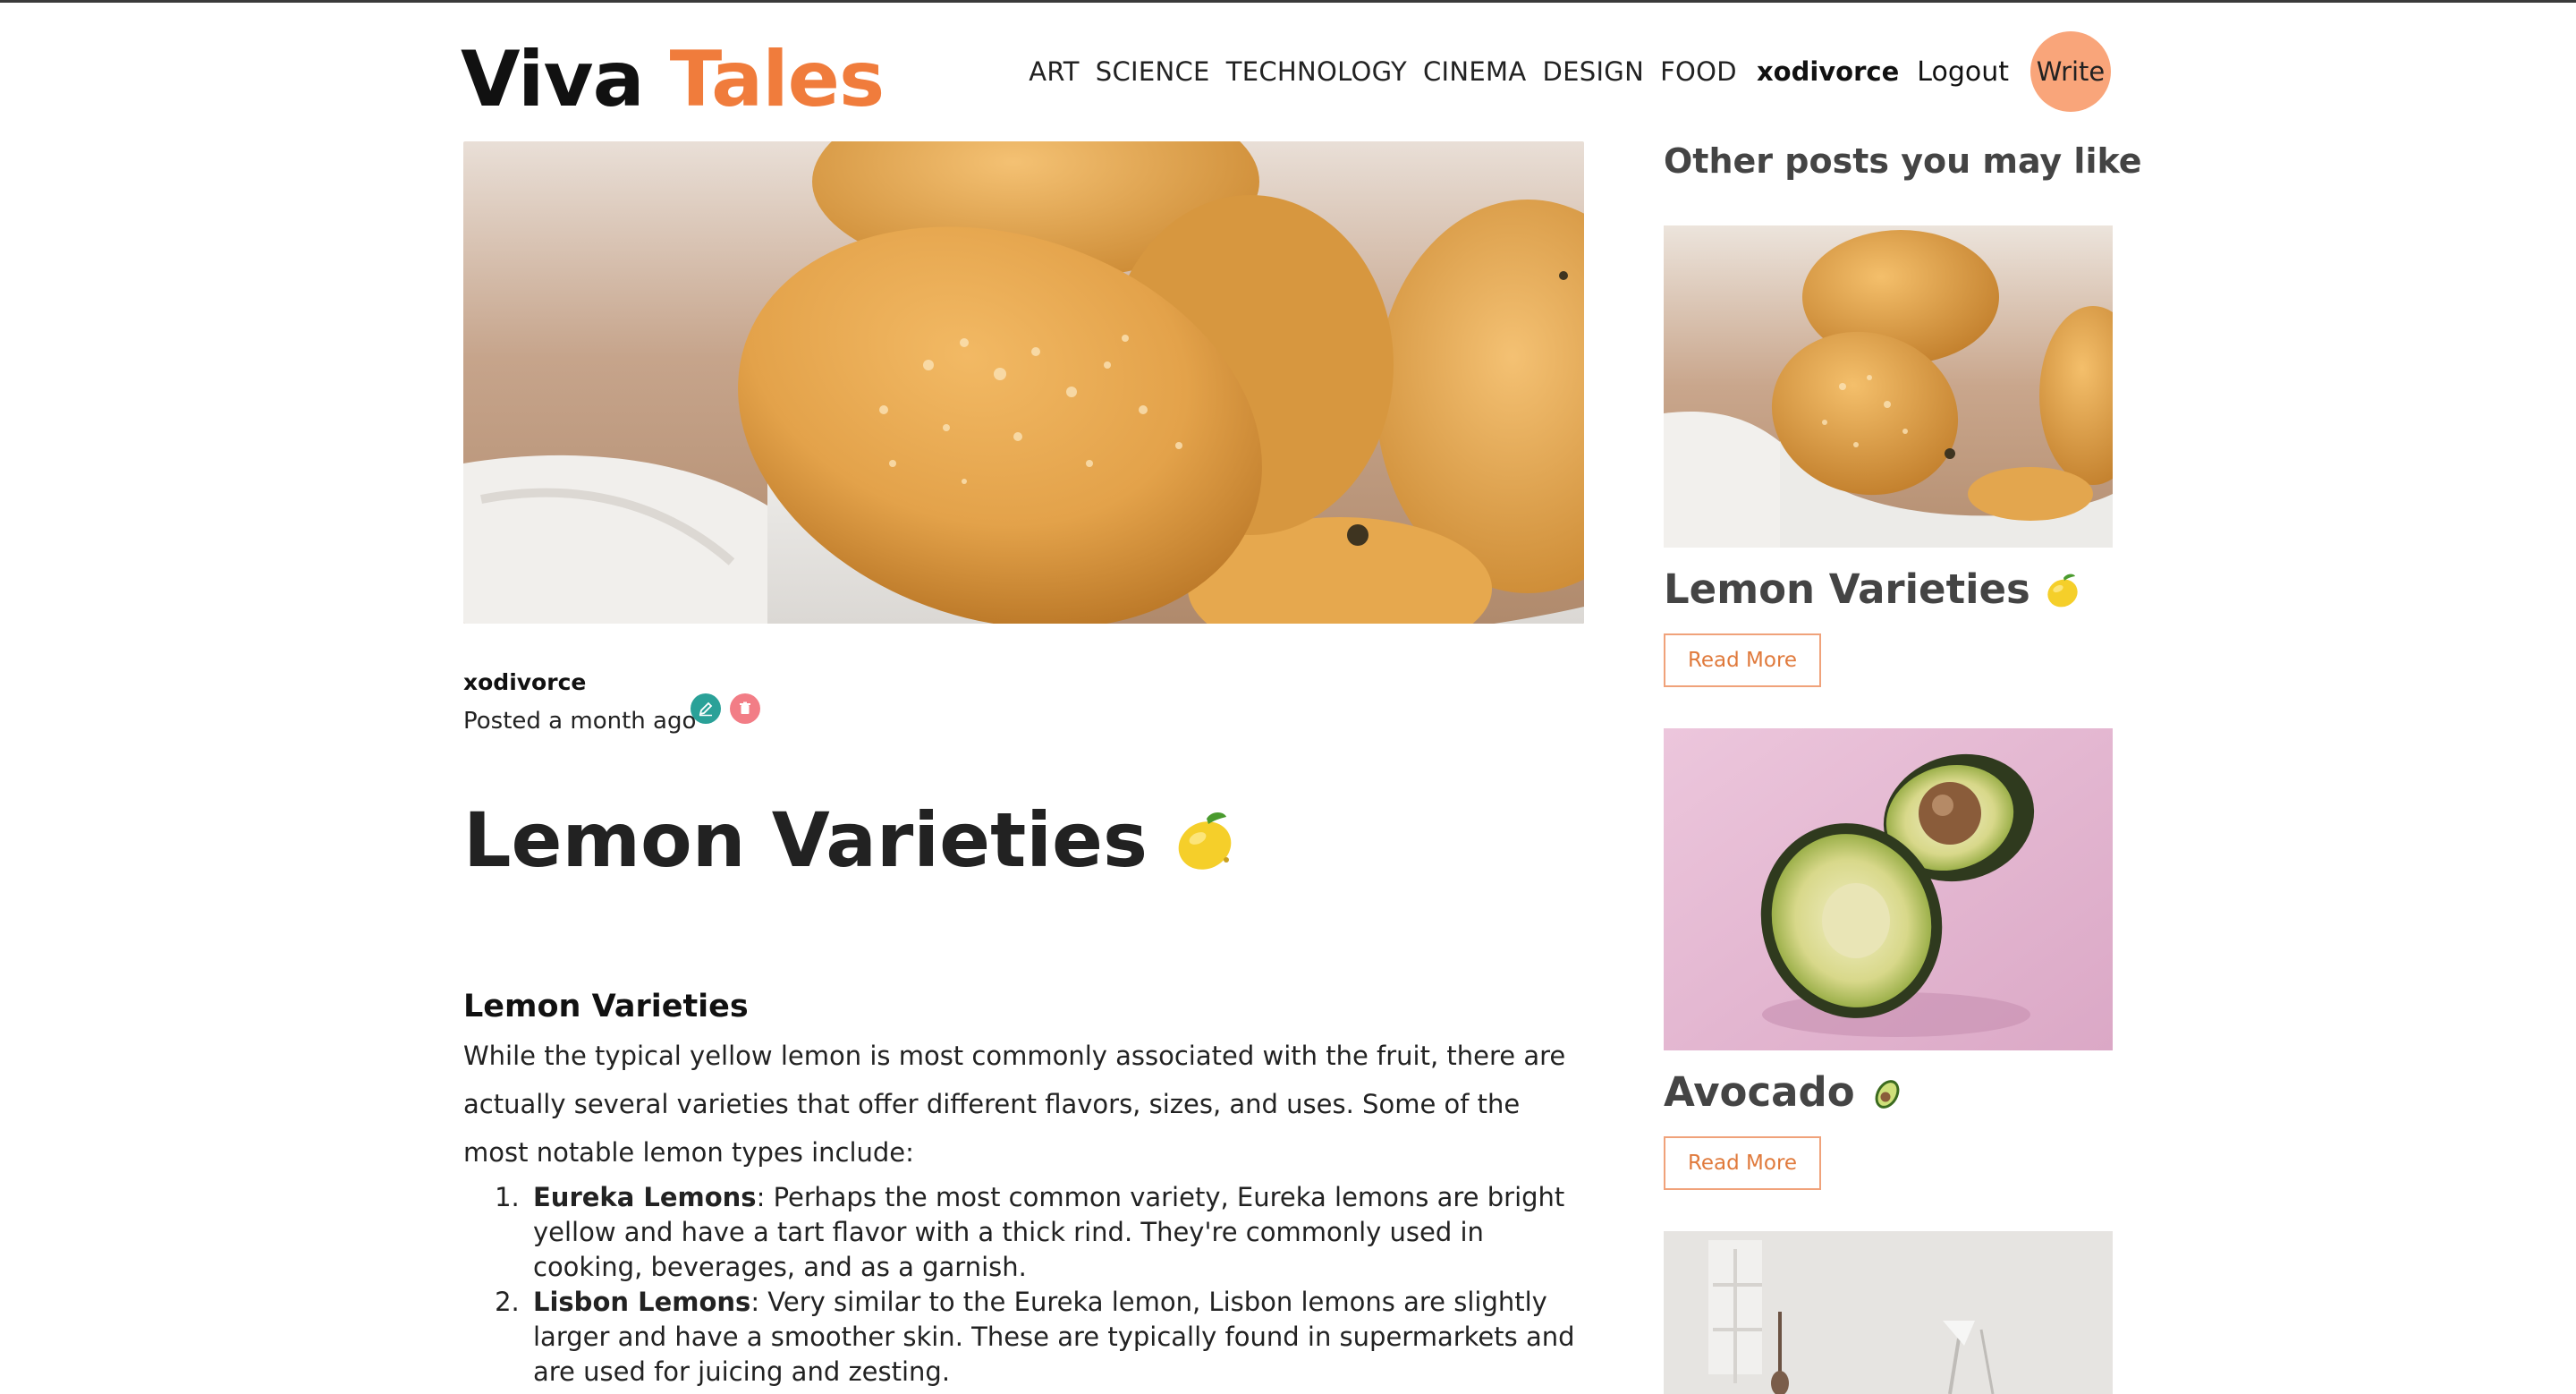 This screenshot has height=1394, width=2576. Describe the element at coordinates (579, 702) in the screenshot. I see `post-meta: xodivorce Posted a month ago` at that location.